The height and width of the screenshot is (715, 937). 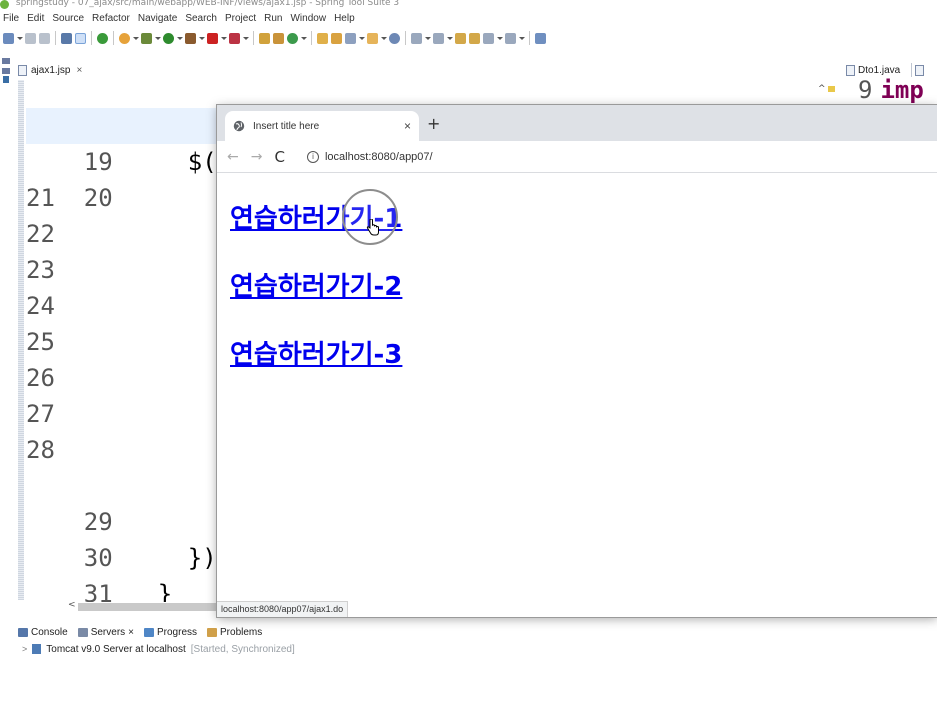 What do you see at coordinates (322, 38) in the screenshot?
I see `open-type-icon` at bounding box center [322, 38].